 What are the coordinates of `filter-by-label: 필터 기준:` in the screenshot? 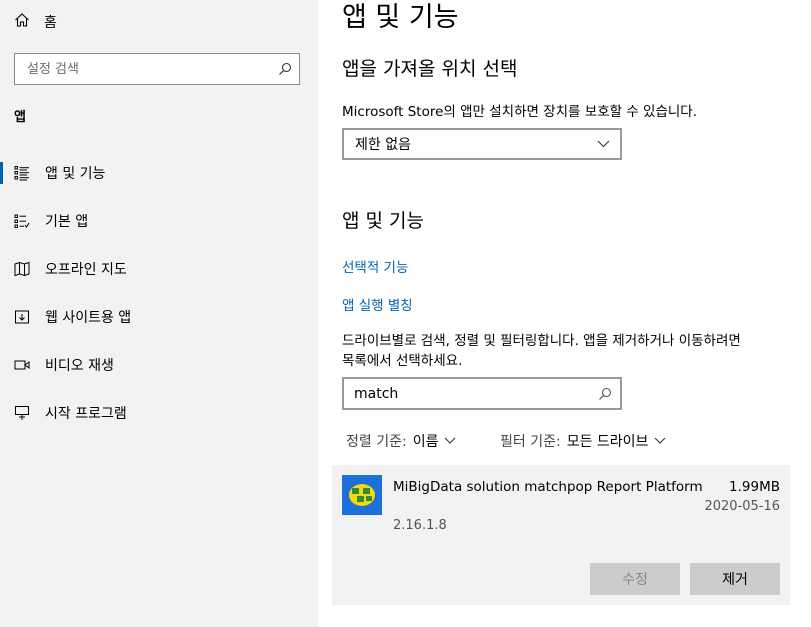 It's located at (530, 442).